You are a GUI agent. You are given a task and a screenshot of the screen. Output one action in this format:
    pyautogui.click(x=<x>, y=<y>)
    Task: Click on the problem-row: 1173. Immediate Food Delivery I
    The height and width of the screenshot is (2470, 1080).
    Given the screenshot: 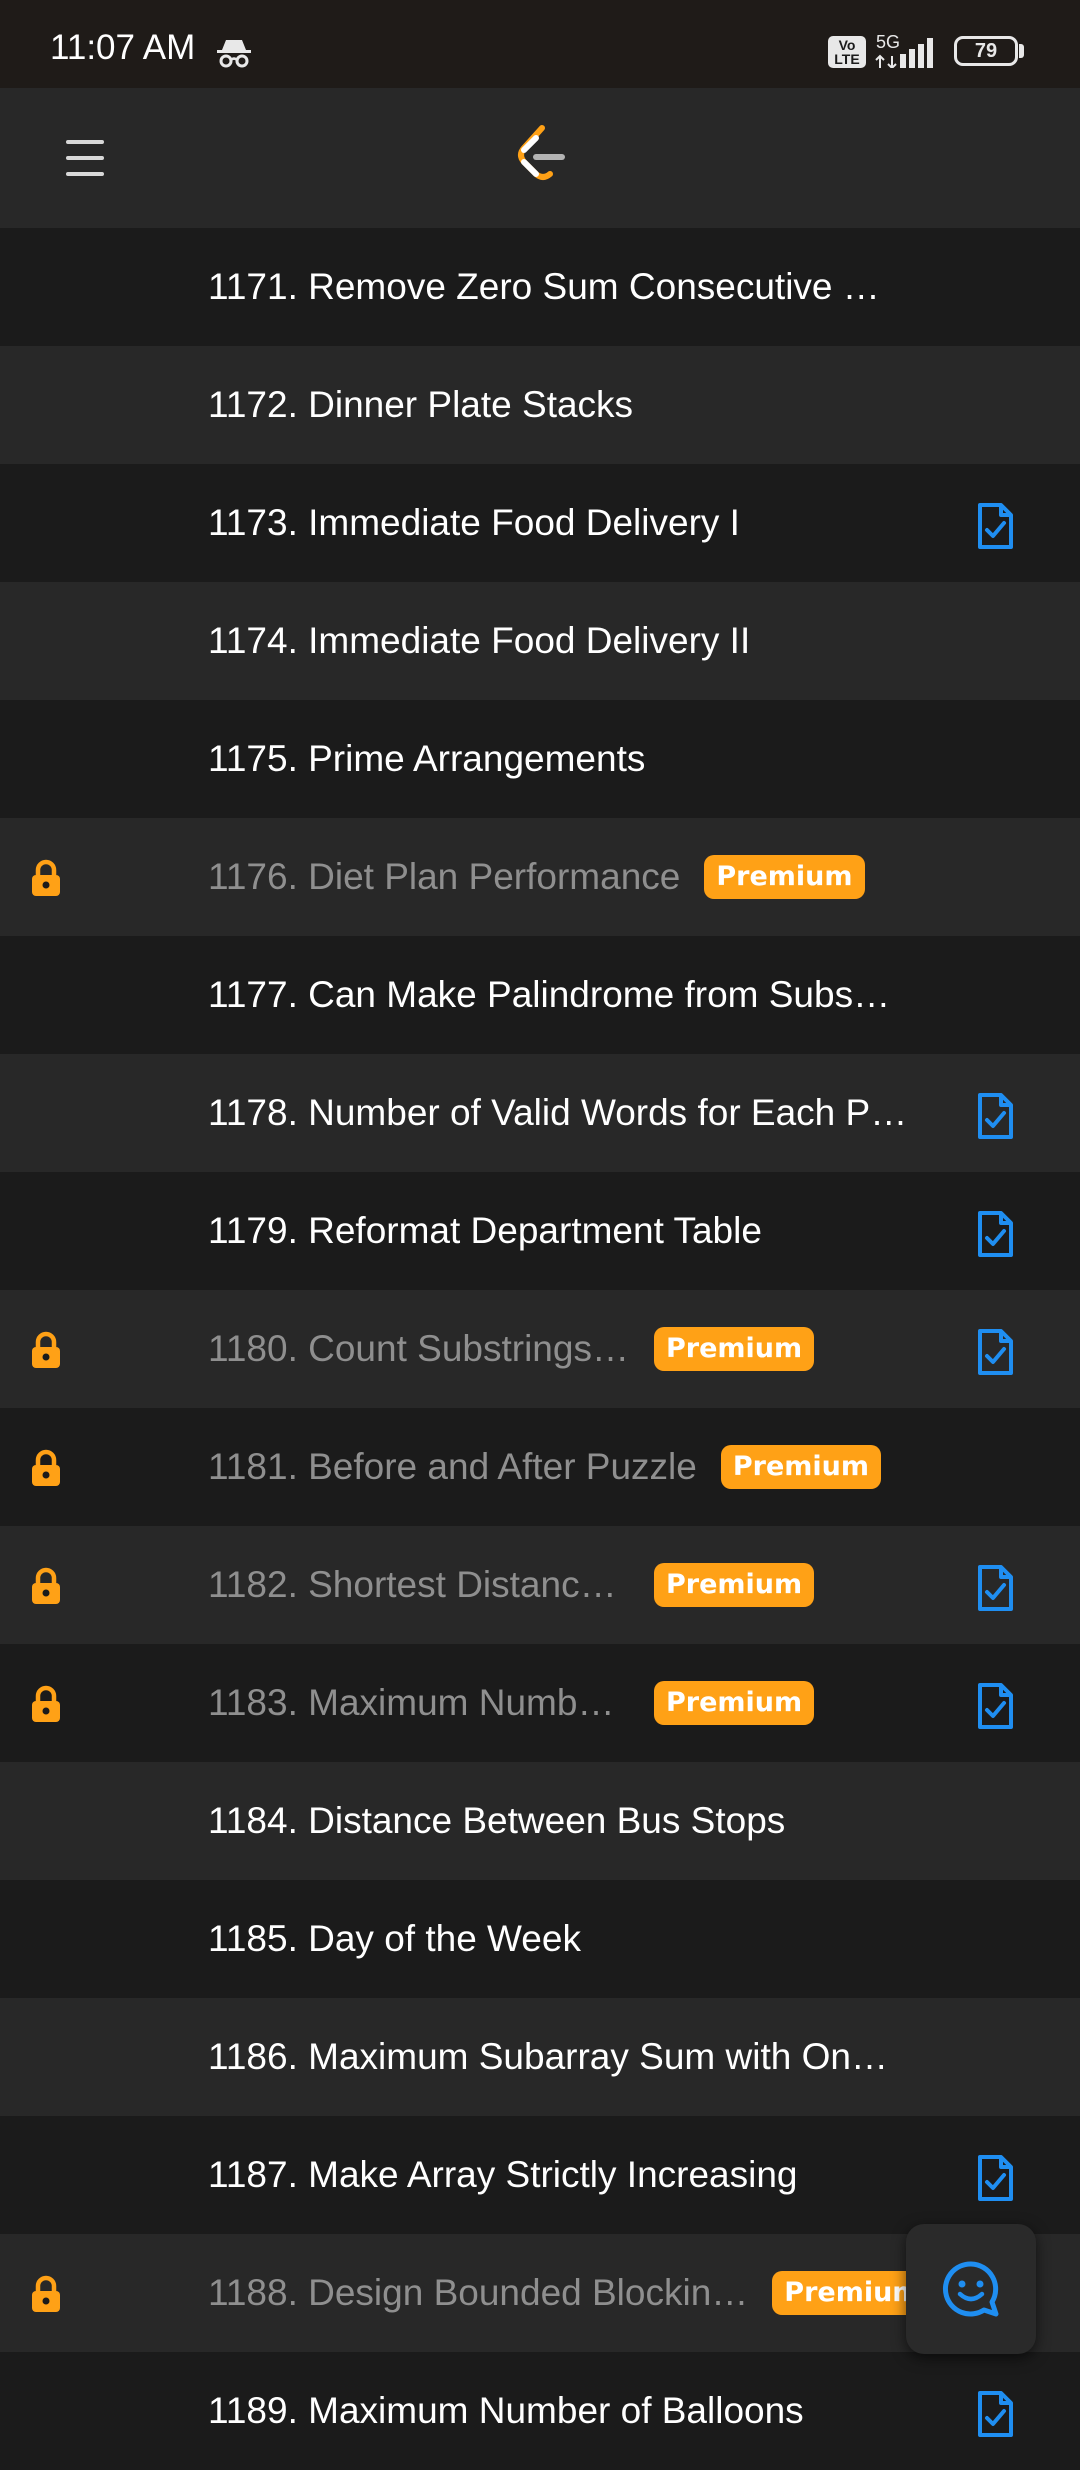 What is the action you would take?
    pyautogui.click(x=540, y=523)
    